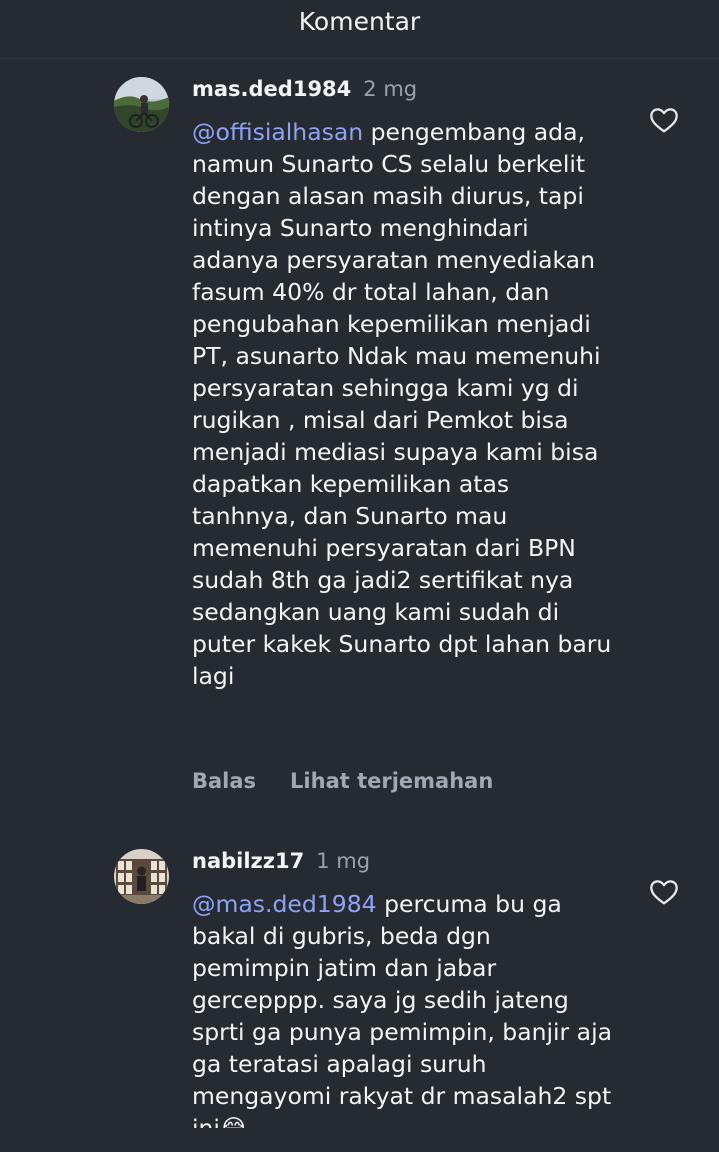 The width and height of the screenshot is (719, 1152). Describe the element at coordinates (343, 861) in the screenshot. I see `comment-time: 1 mg` at that location.